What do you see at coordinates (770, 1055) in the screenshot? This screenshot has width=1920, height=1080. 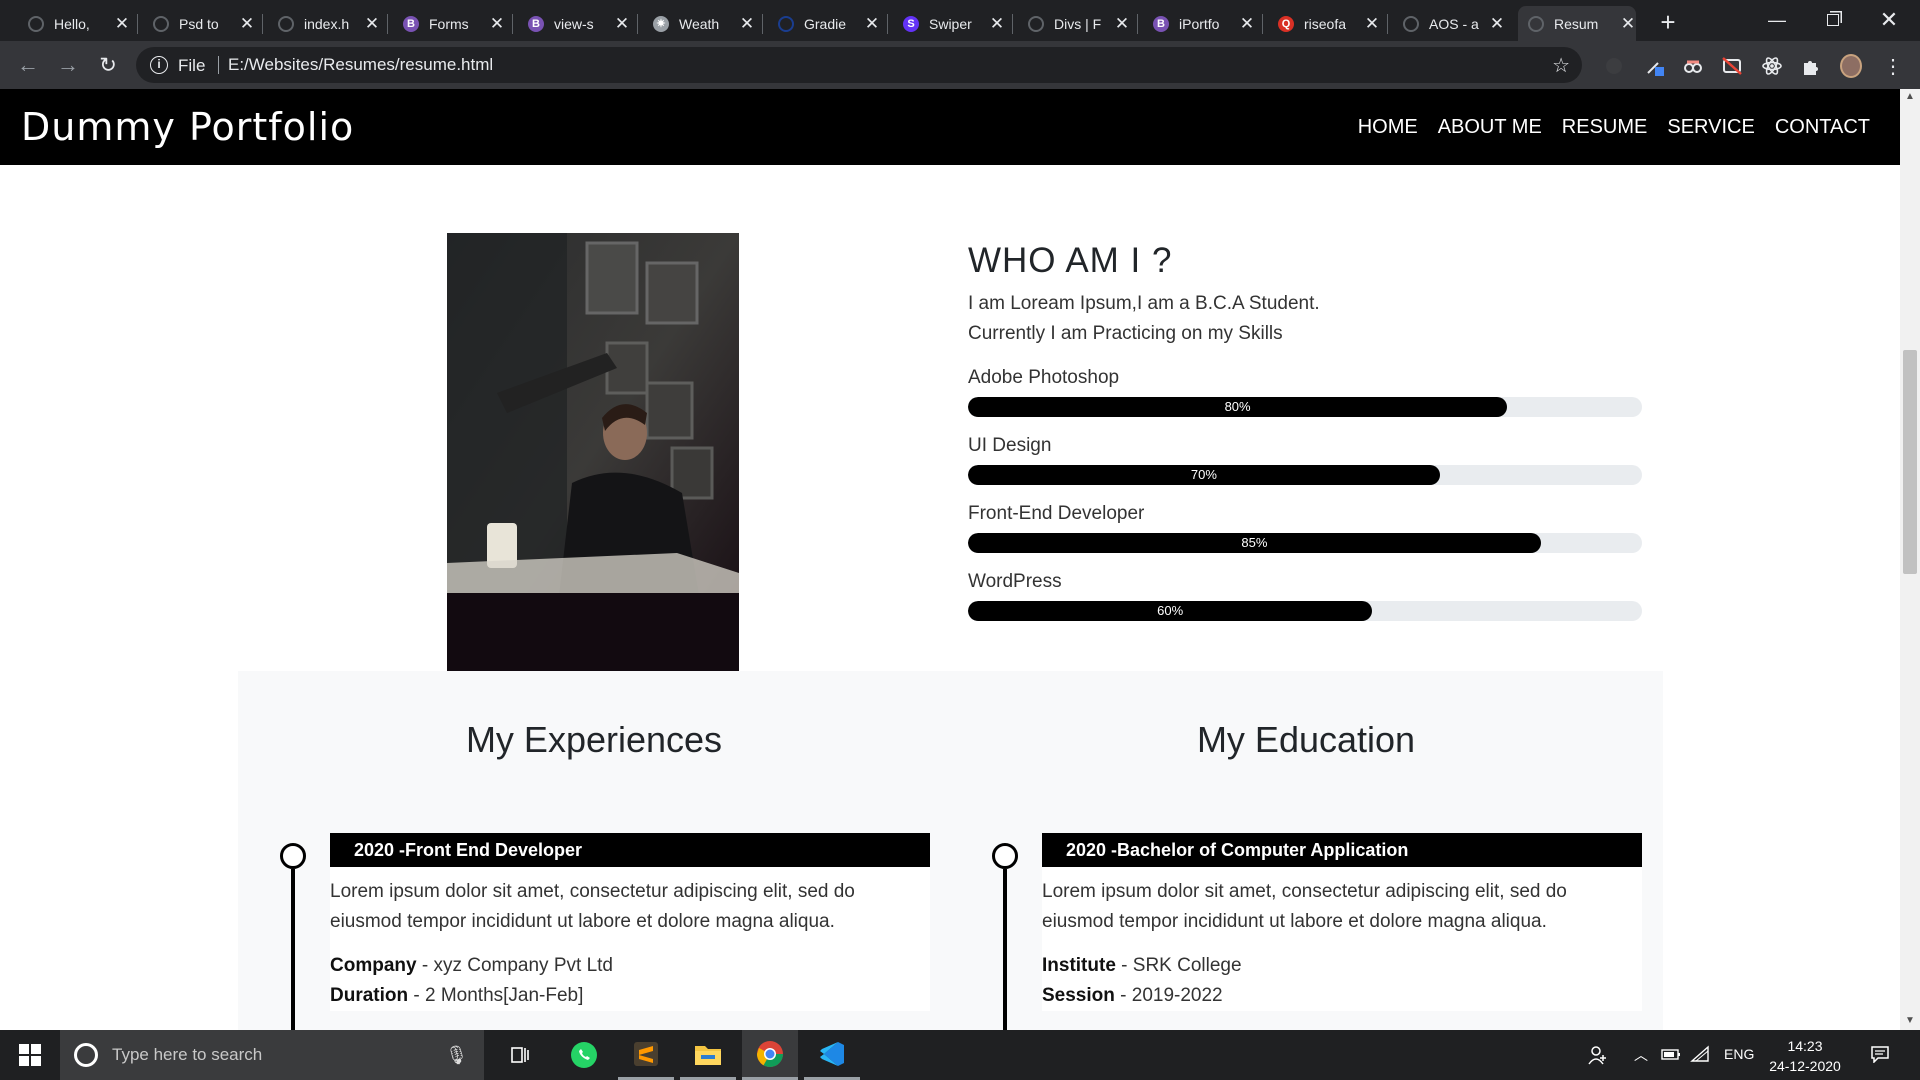 I see `chrome-icon` at bounding box center [770, 1055].